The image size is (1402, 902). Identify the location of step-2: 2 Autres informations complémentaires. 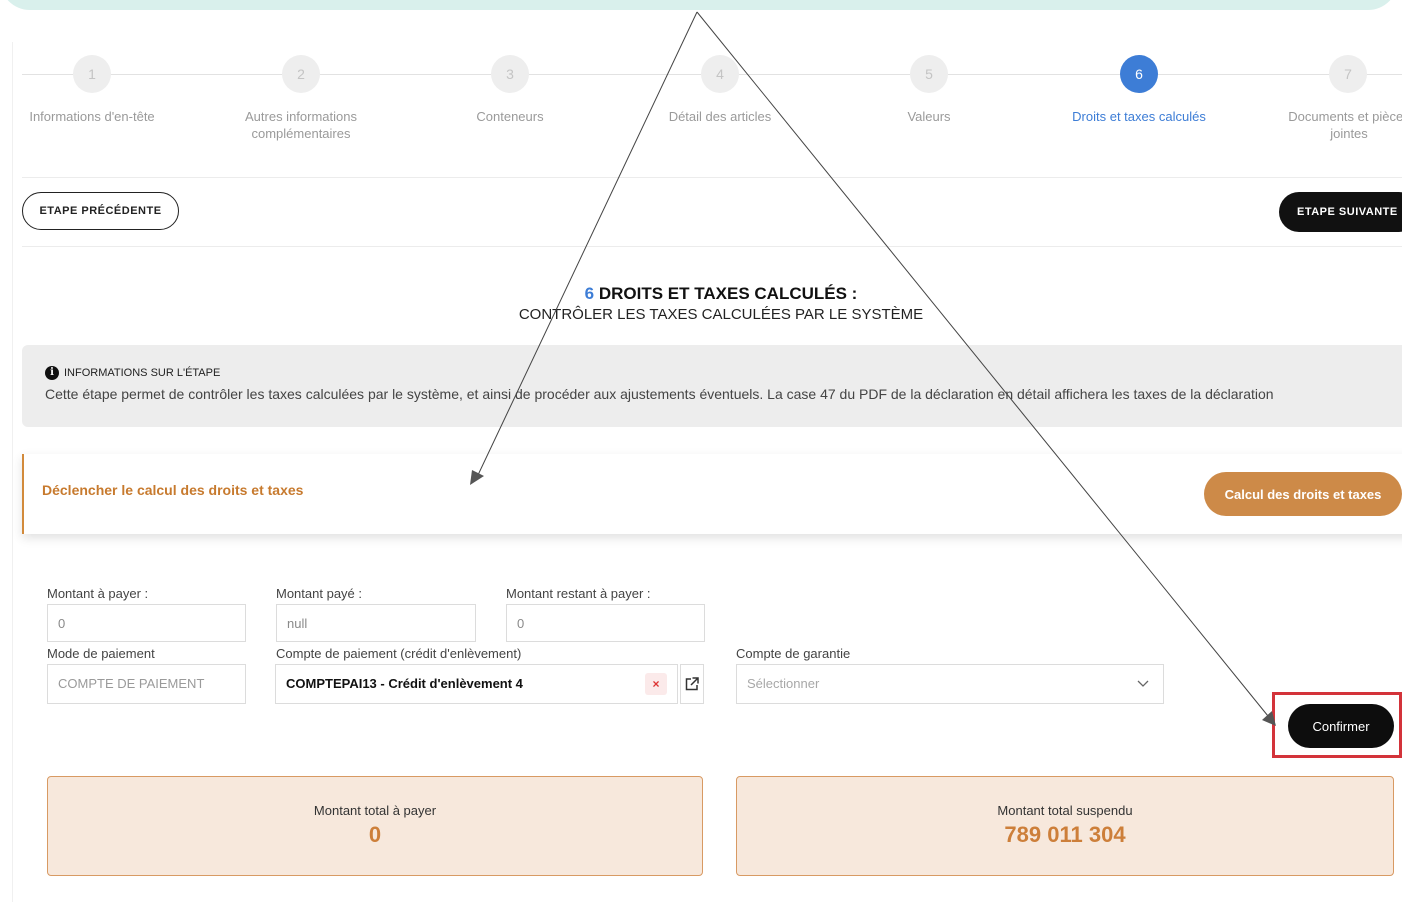
(301, 98).